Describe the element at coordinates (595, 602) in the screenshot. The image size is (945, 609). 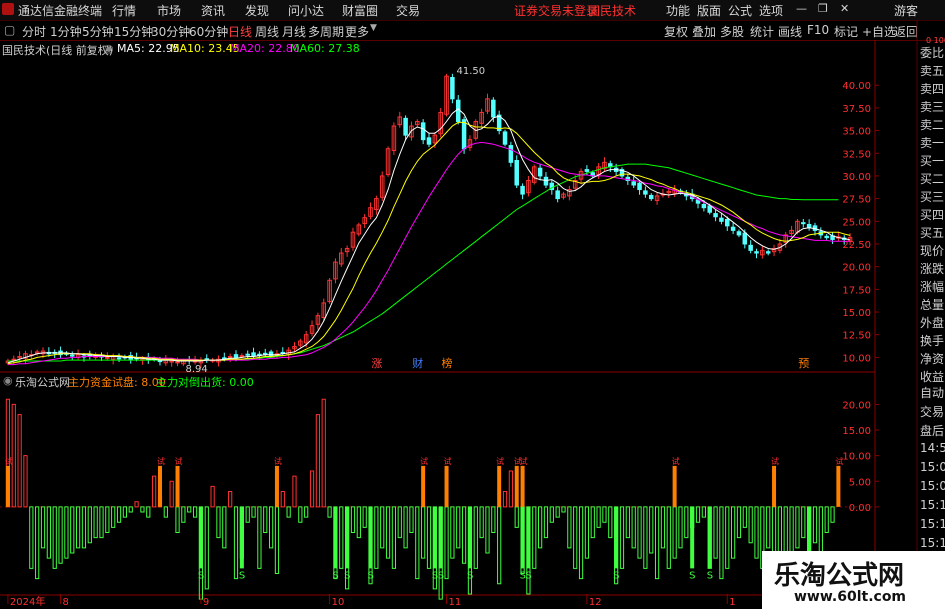
I see `x-tick-label: 12` at that location.